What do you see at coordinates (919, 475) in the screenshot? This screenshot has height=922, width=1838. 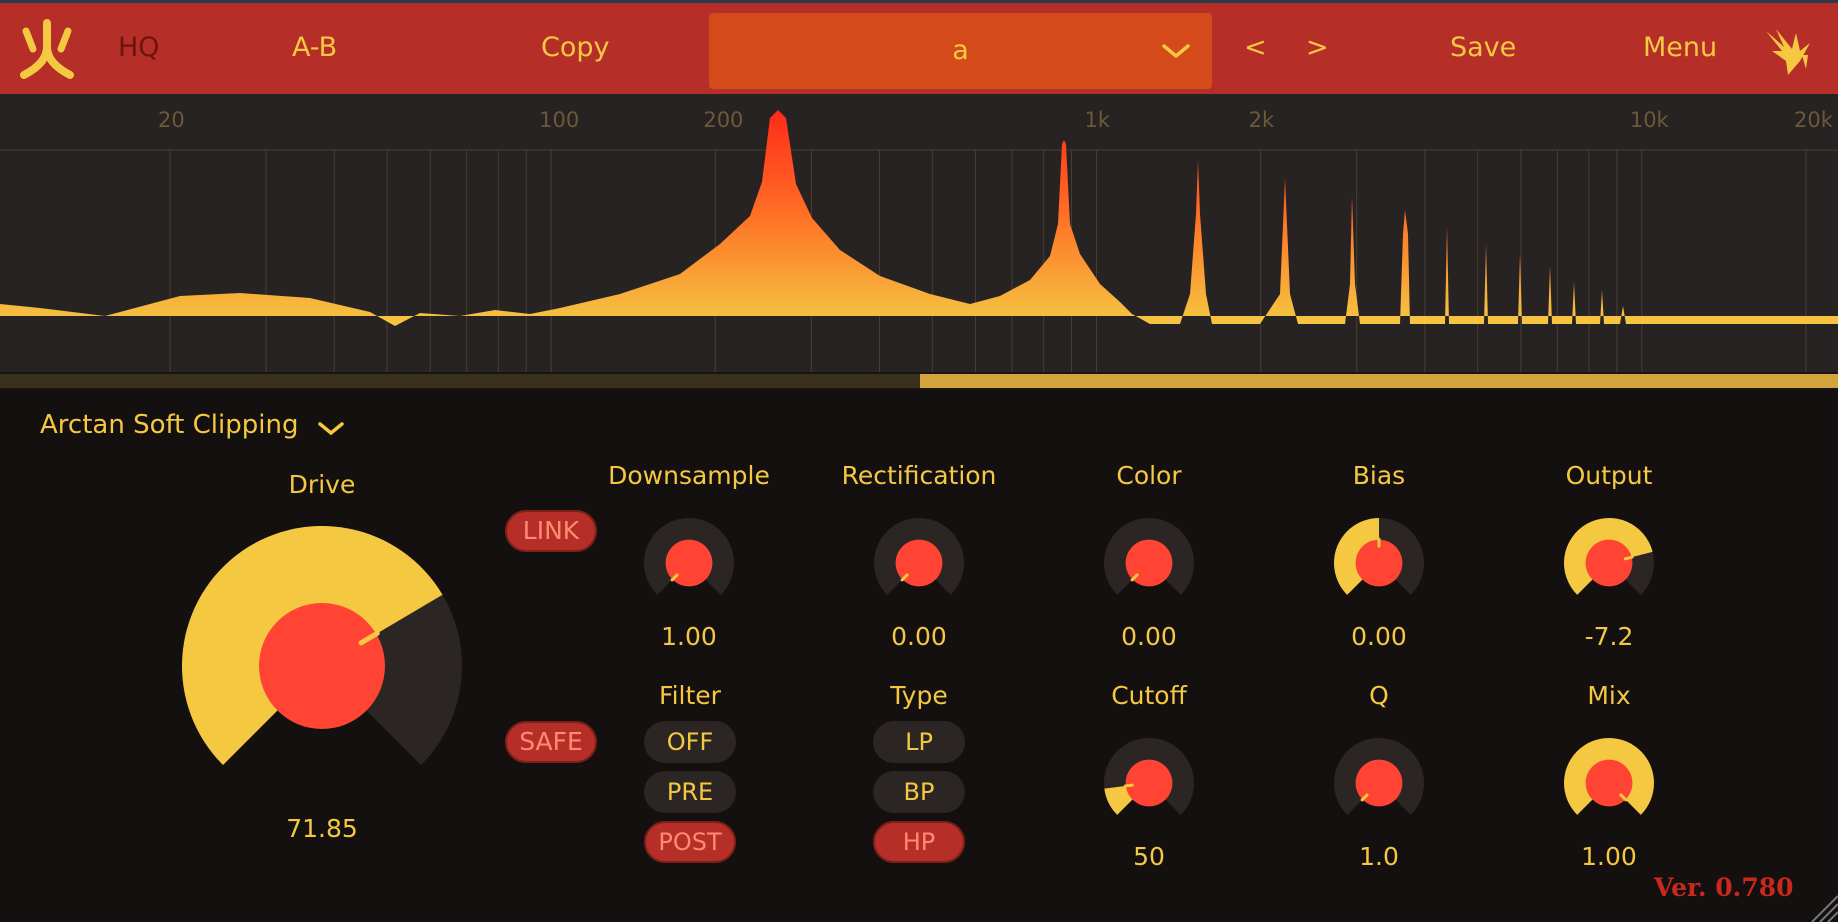 I see `rectification-label: Rectification` at bounding box center [919, 475].